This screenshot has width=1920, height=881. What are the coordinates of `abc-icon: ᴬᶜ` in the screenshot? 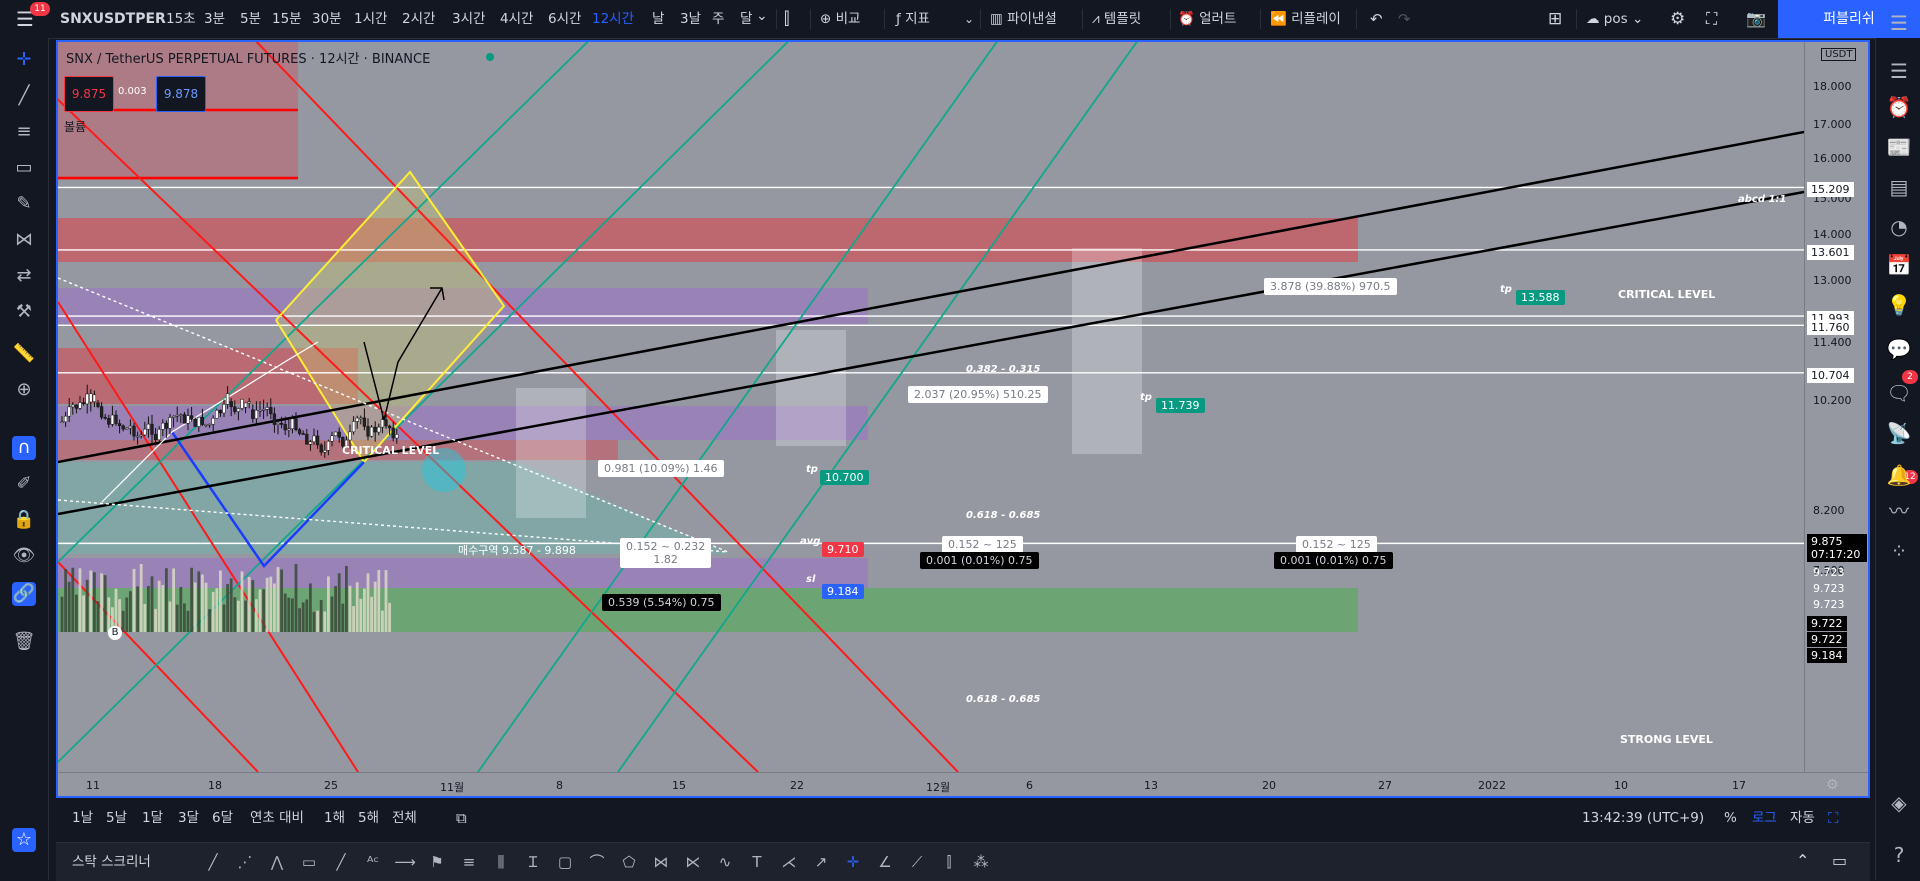 It's located at (373, 862).